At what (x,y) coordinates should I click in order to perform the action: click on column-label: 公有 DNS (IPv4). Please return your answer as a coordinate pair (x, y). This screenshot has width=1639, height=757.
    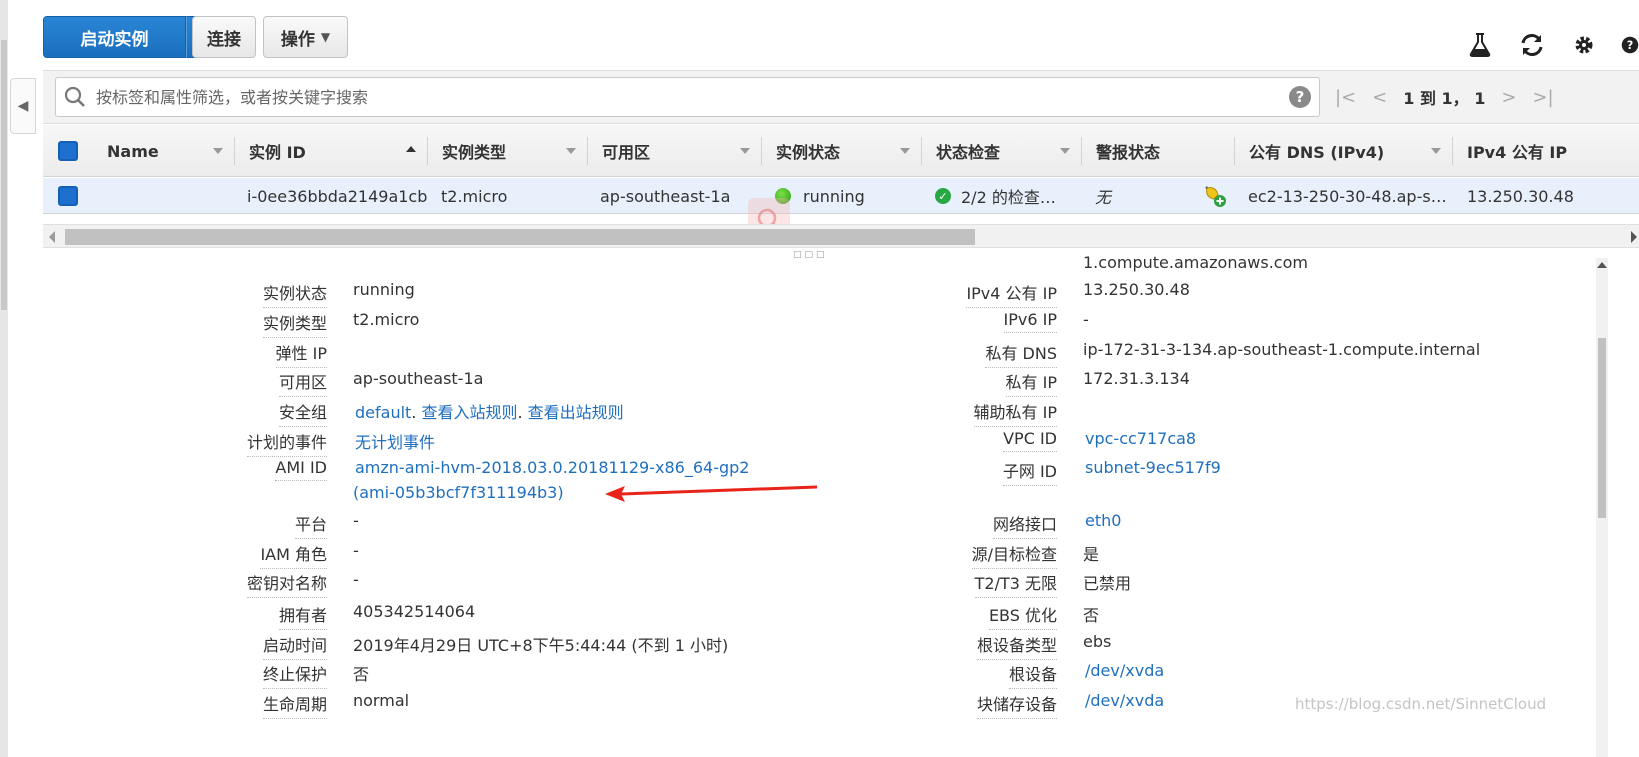
    Looking at the image, I should click on (1317, 152).